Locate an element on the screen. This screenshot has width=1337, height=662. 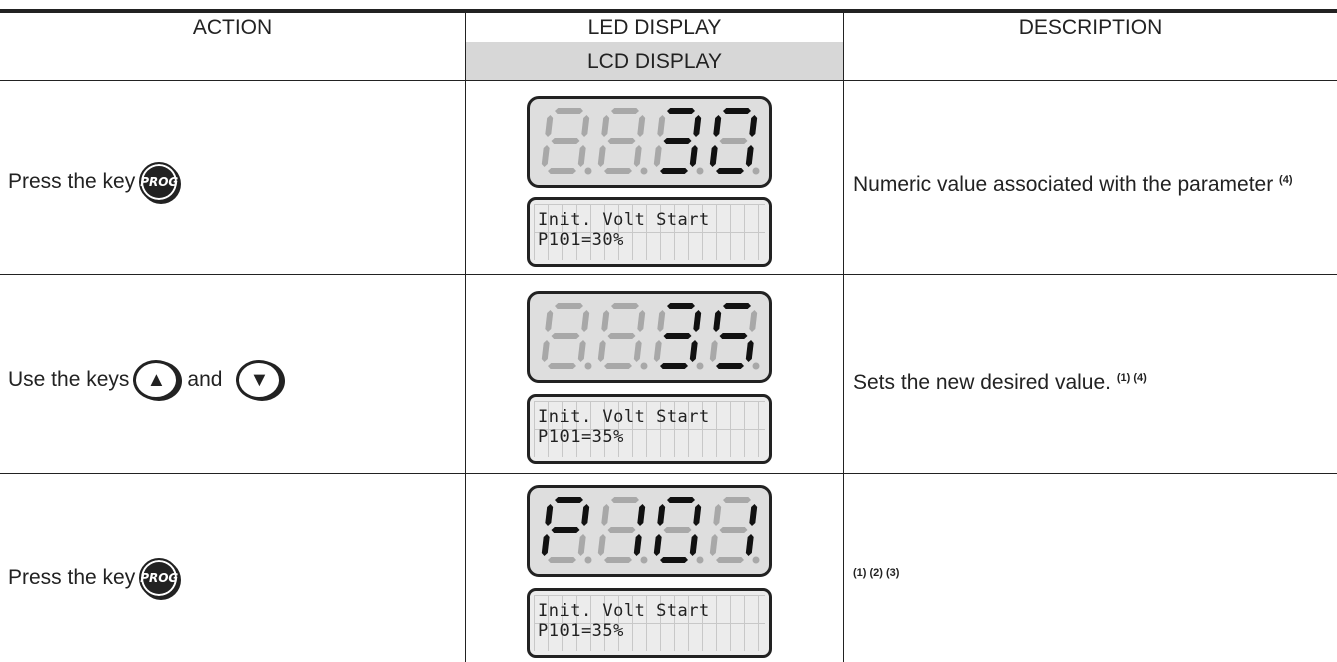
lcd-line-2: P101=35% is located at coordinates (581, 437).